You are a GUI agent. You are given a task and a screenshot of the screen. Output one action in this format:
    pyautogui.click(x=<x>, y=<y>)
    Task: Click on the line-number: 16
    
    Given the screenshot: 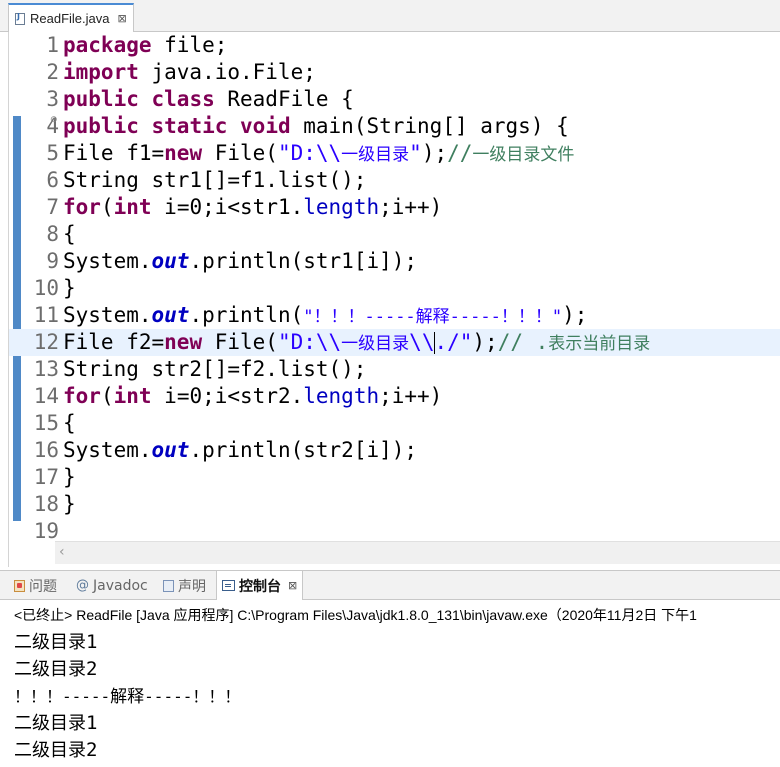 What is the action you would take?
    pyautogui.click(x=46, y=450)
    